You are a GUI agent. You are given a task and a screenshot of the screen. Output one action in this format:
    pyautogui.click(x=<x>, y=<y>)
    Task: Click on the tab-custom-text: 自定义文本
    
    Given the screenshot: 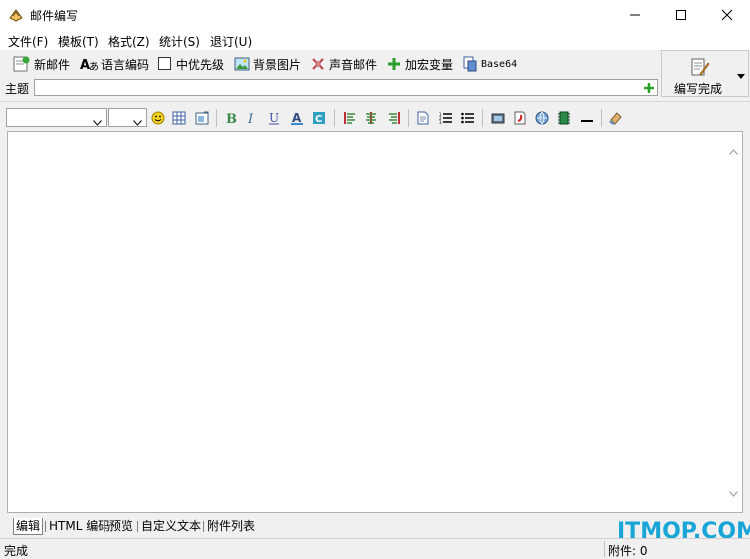 What is the action you would take?
    pyautogui.click(x=171, y=526)
    